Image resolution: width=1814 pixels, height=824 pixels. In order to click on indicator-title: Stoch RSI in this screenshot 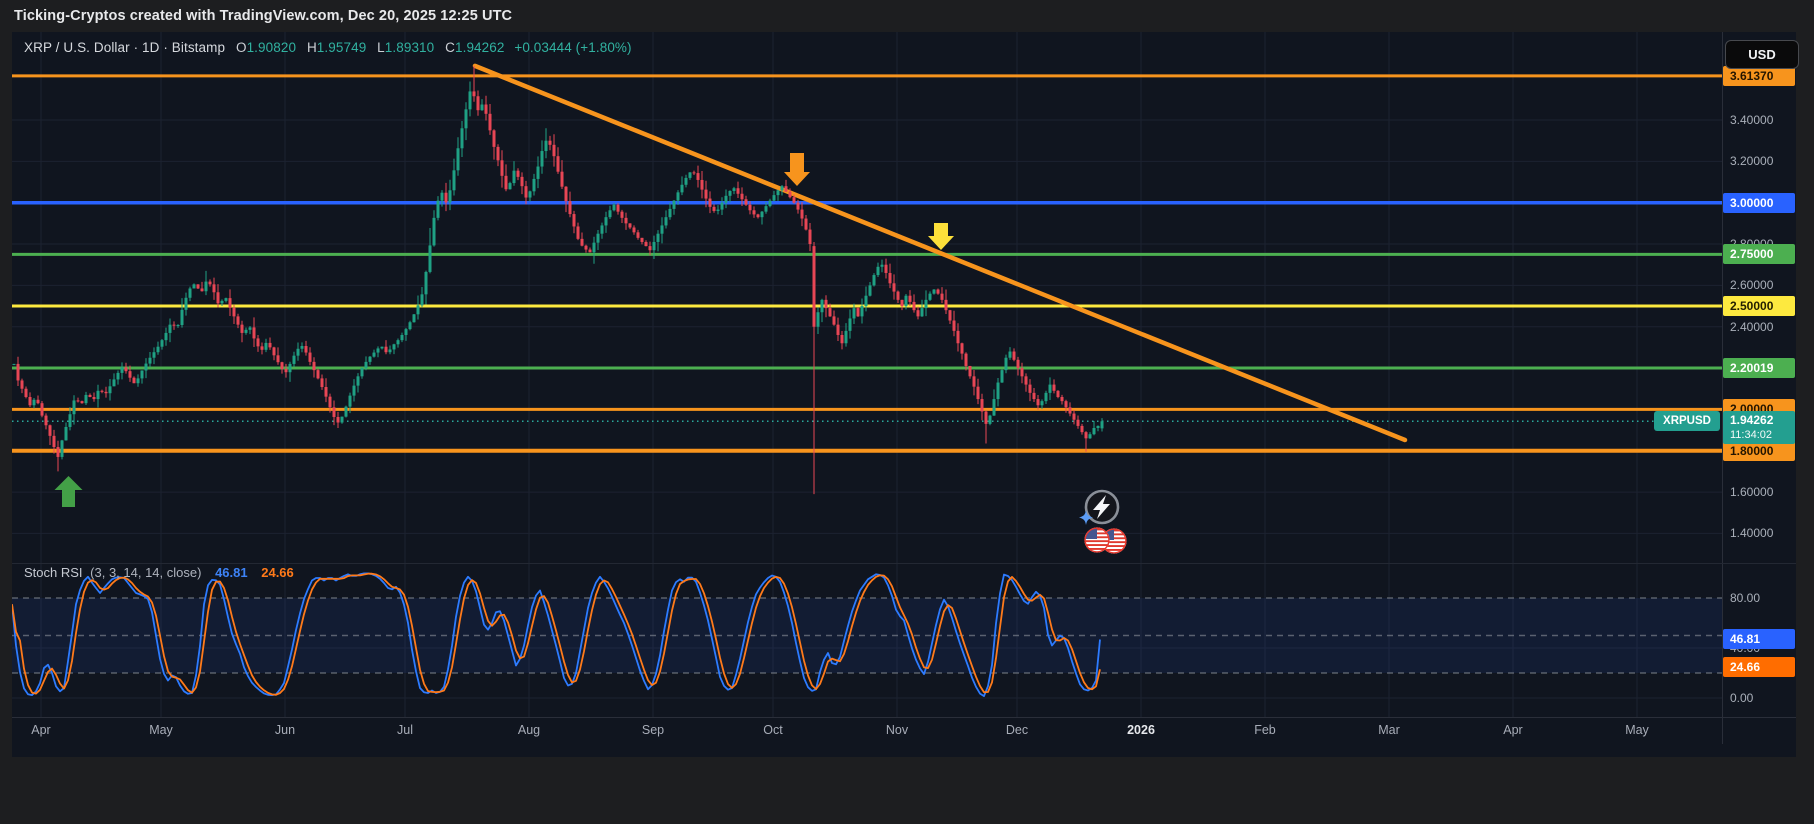, I will do `click(53, 572)`.